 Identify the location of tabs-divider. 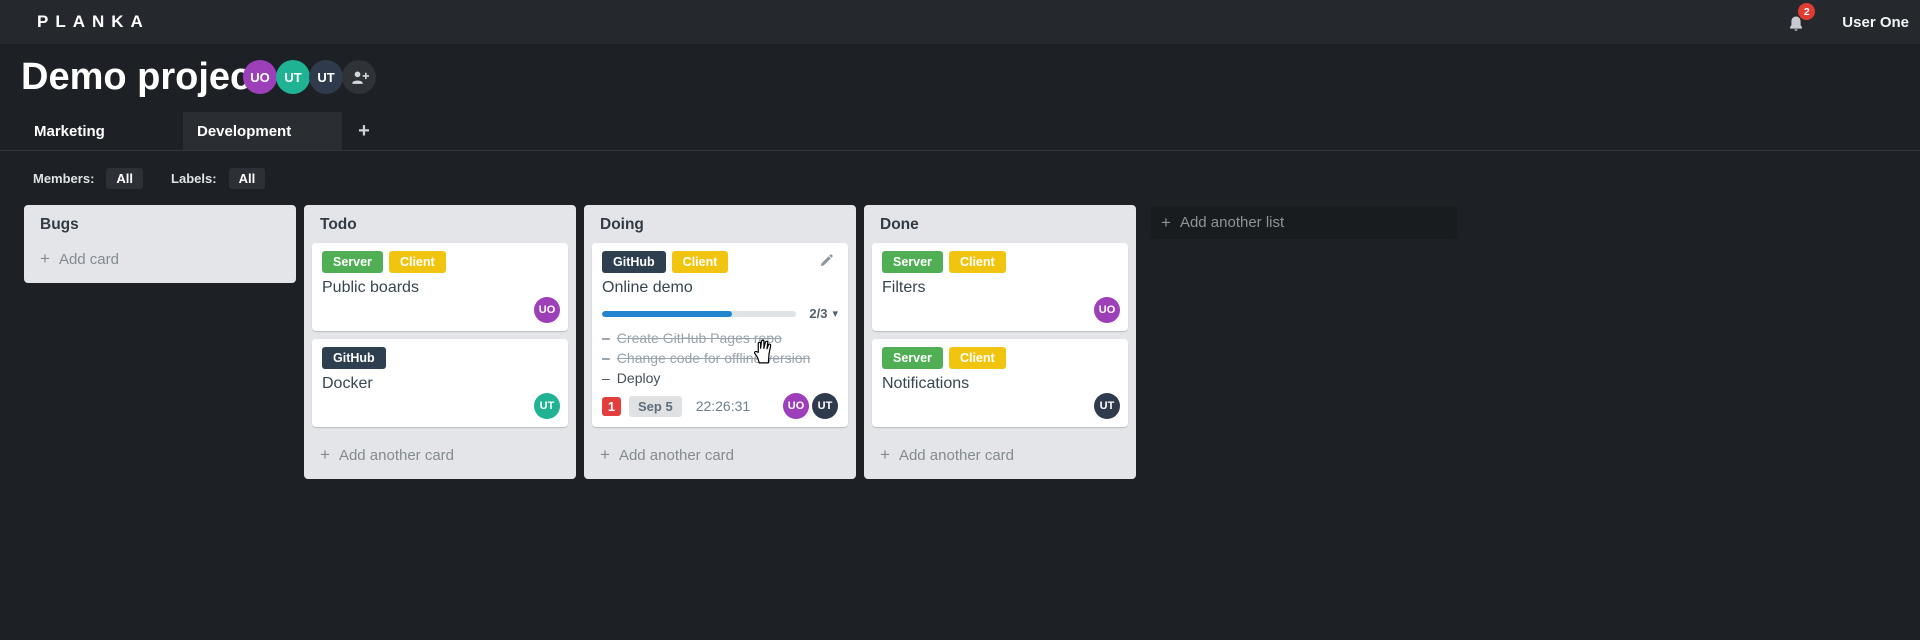
(960, 150).